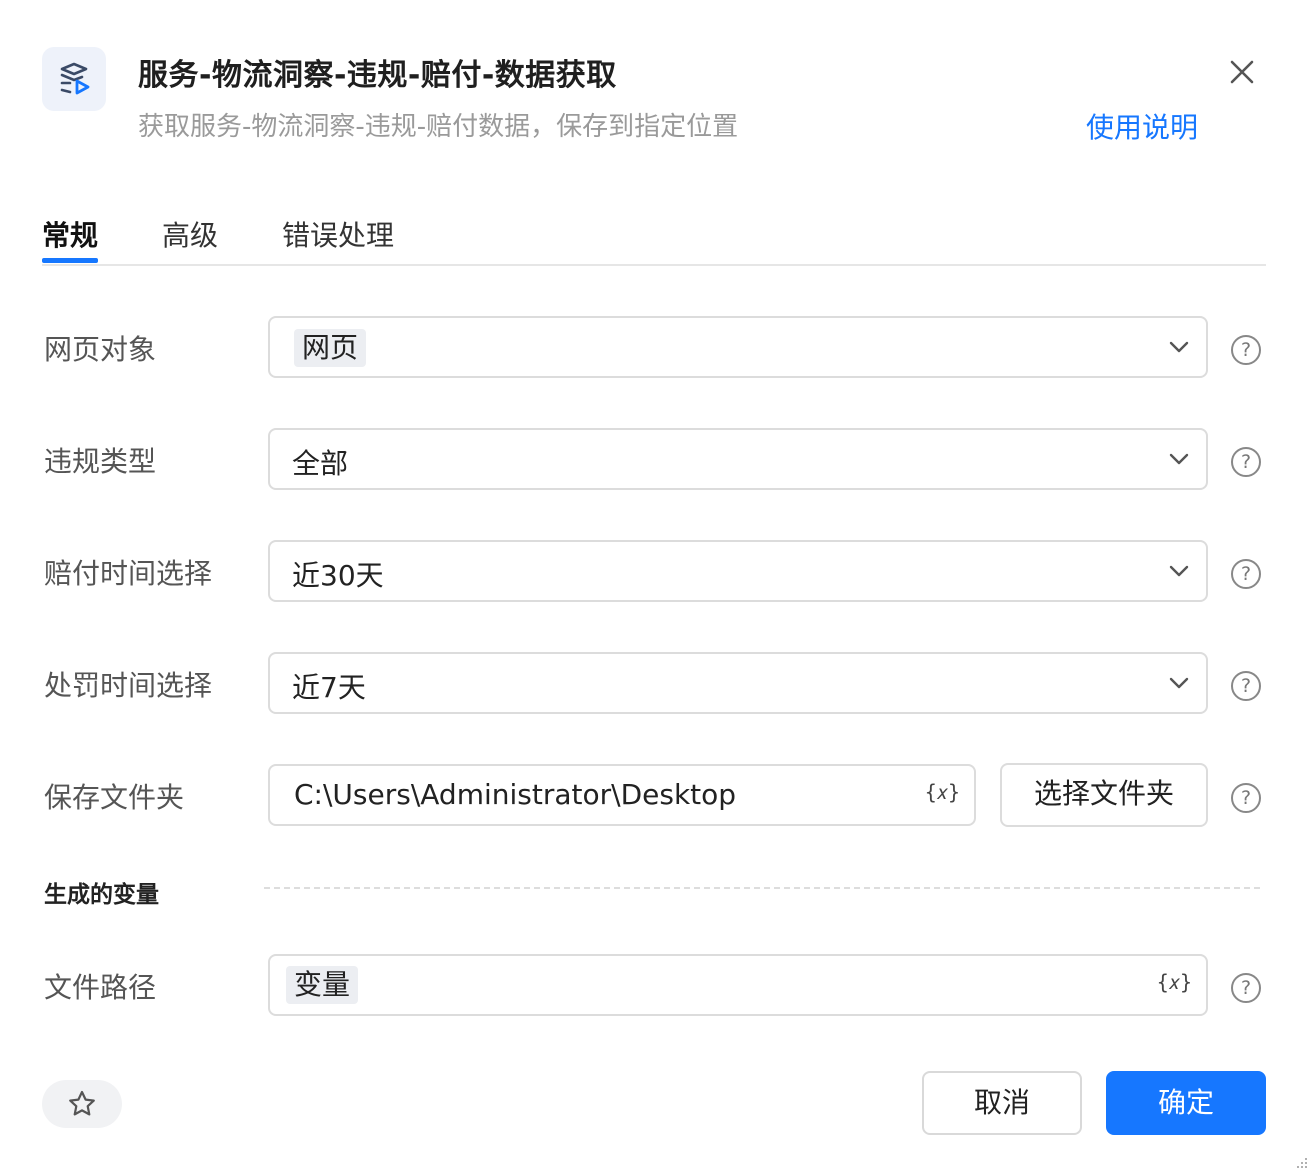 Image resolution: width=1312 pixels, height=1172 pixels. I want to click on close-icon, so click(1242, 72).